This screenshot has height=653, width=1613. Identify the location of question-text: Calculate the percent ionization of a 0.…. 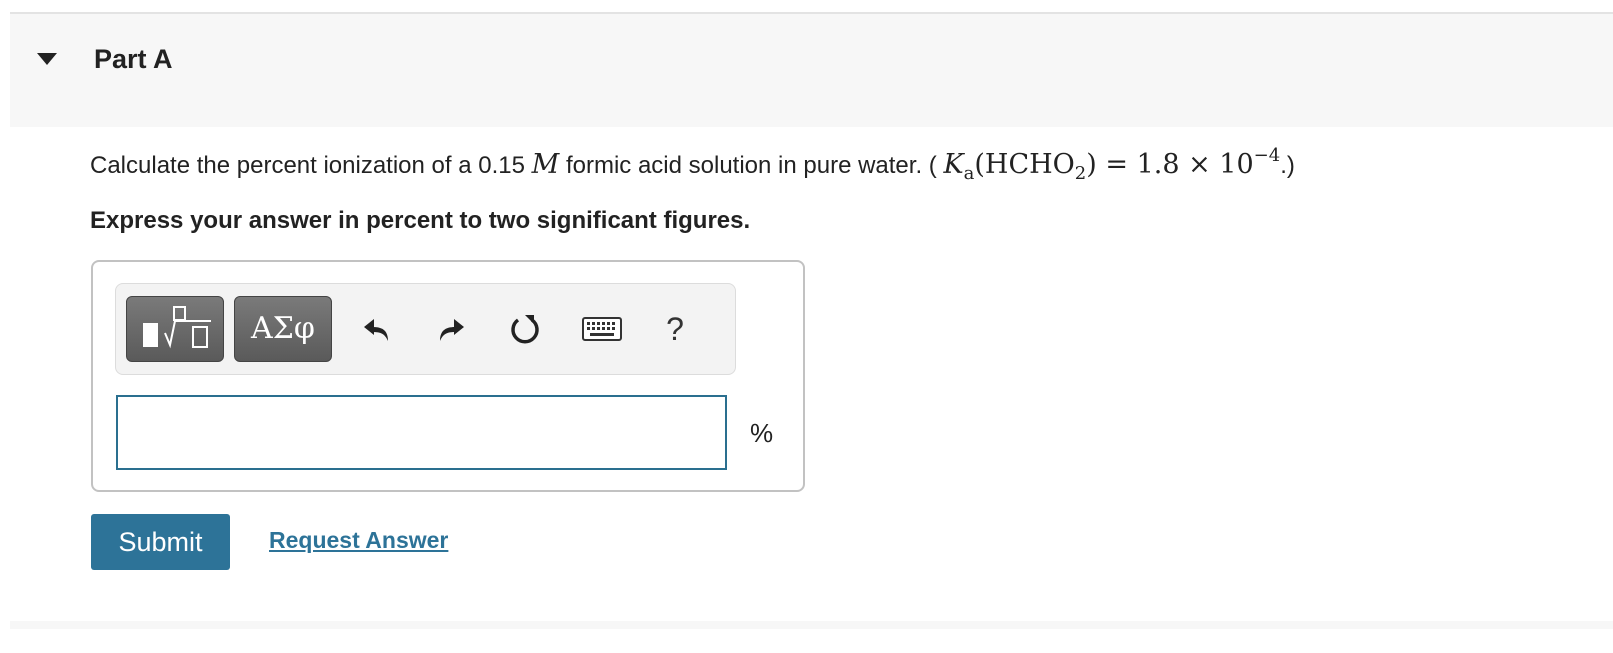
(692, 164).